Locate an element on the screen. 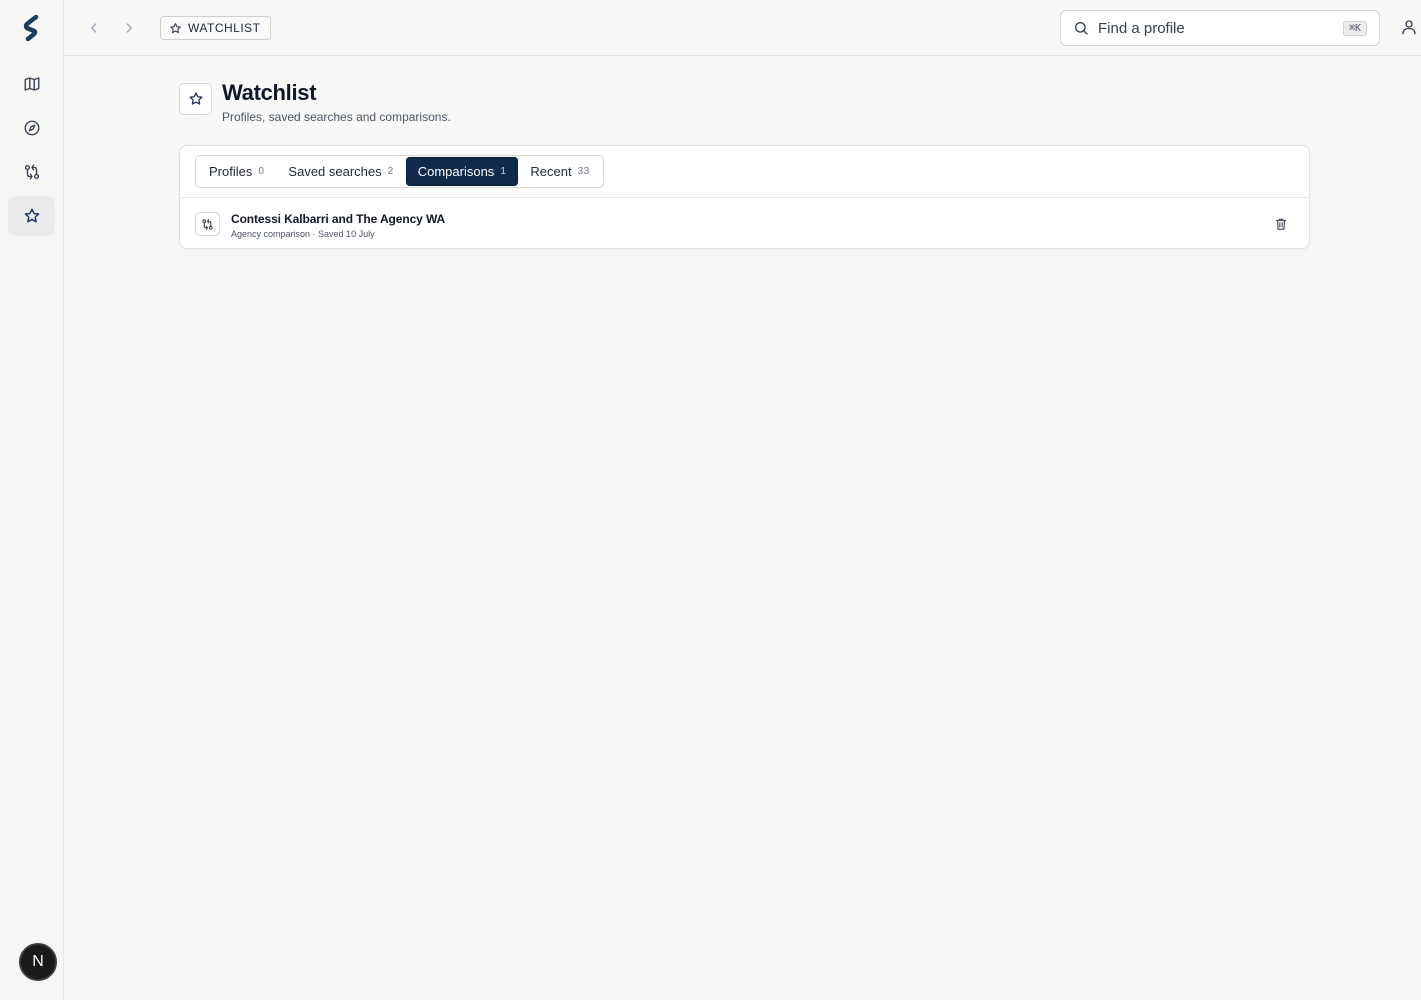 This screenshot has width=1421, height=1000. chevron-right-icon is located at coordinates (129, 28).